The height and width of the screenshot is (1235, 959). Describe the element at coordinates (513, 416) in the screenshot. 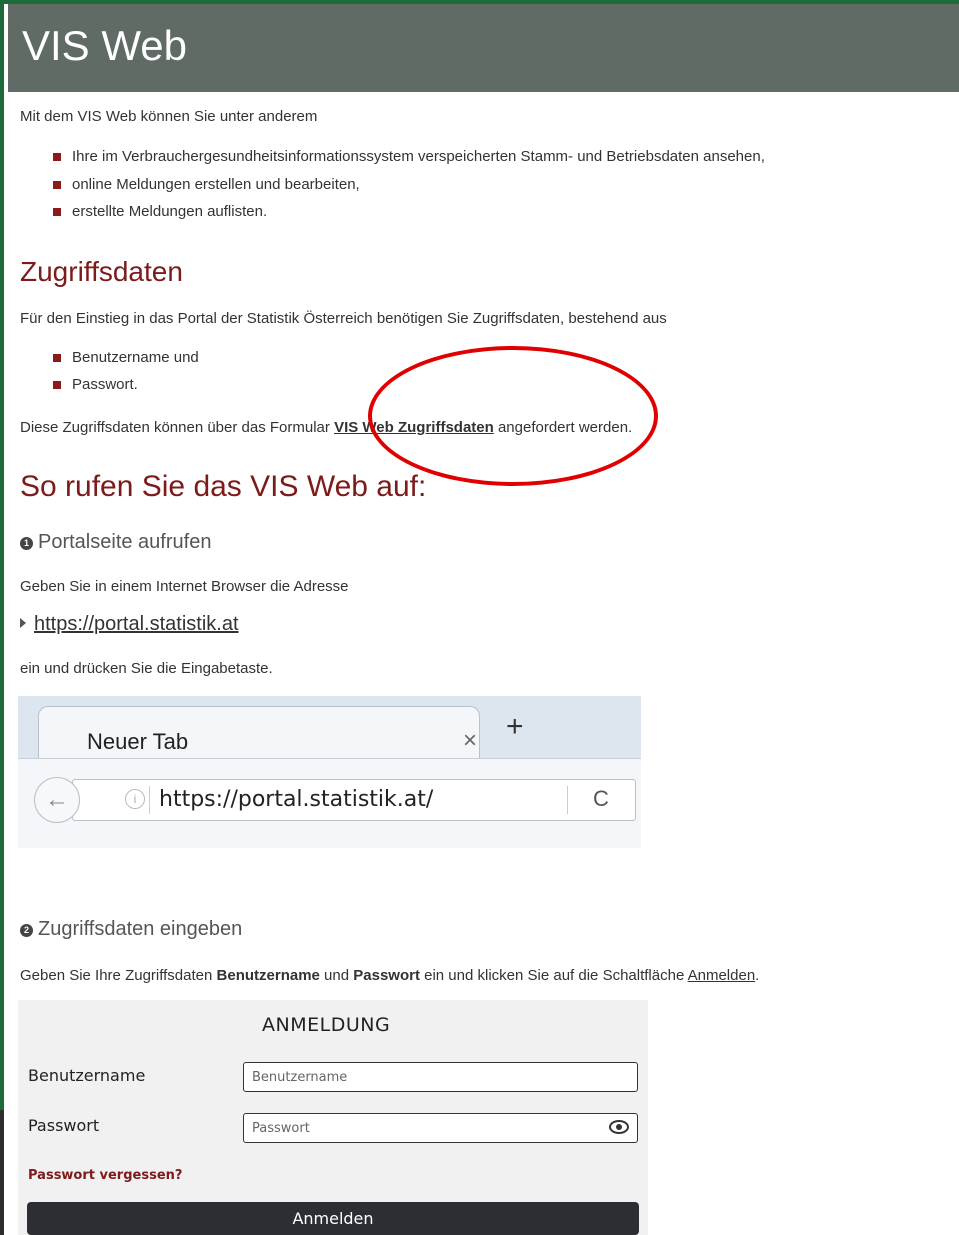

I see `red-highlight-circle` at that location.